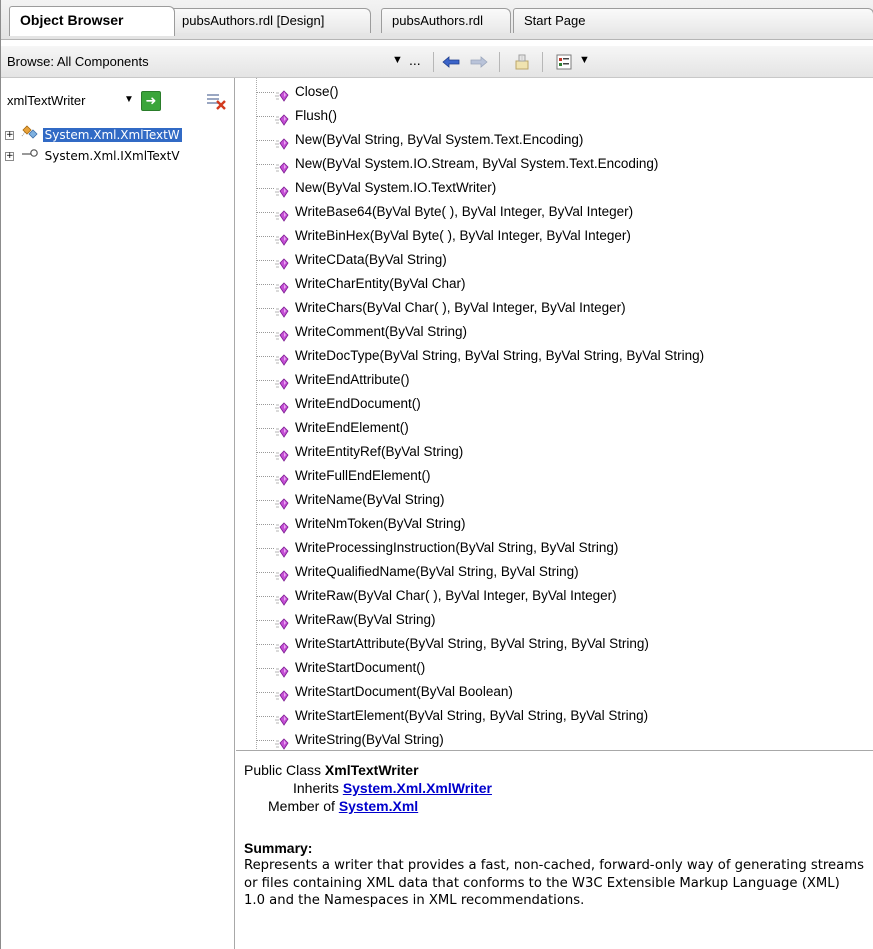 The image size is (873, 949). I want to click on member-label: WriteStartDocument(ByVal Boolean), so click(404, 691).